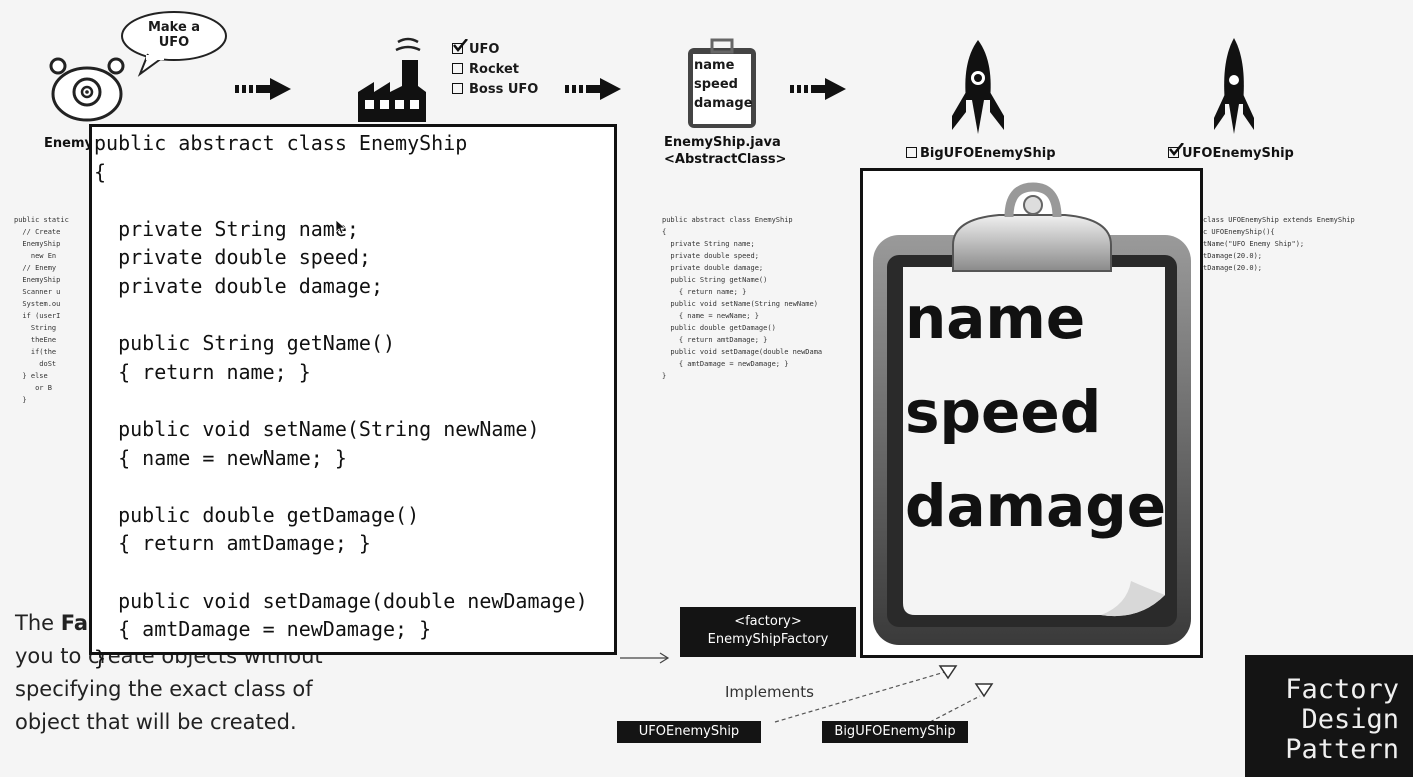 This screenshot has width=1413, height=777. Describe the element at coordinates (35, 328) in the screenshot. I see `code-line: String` at that location.